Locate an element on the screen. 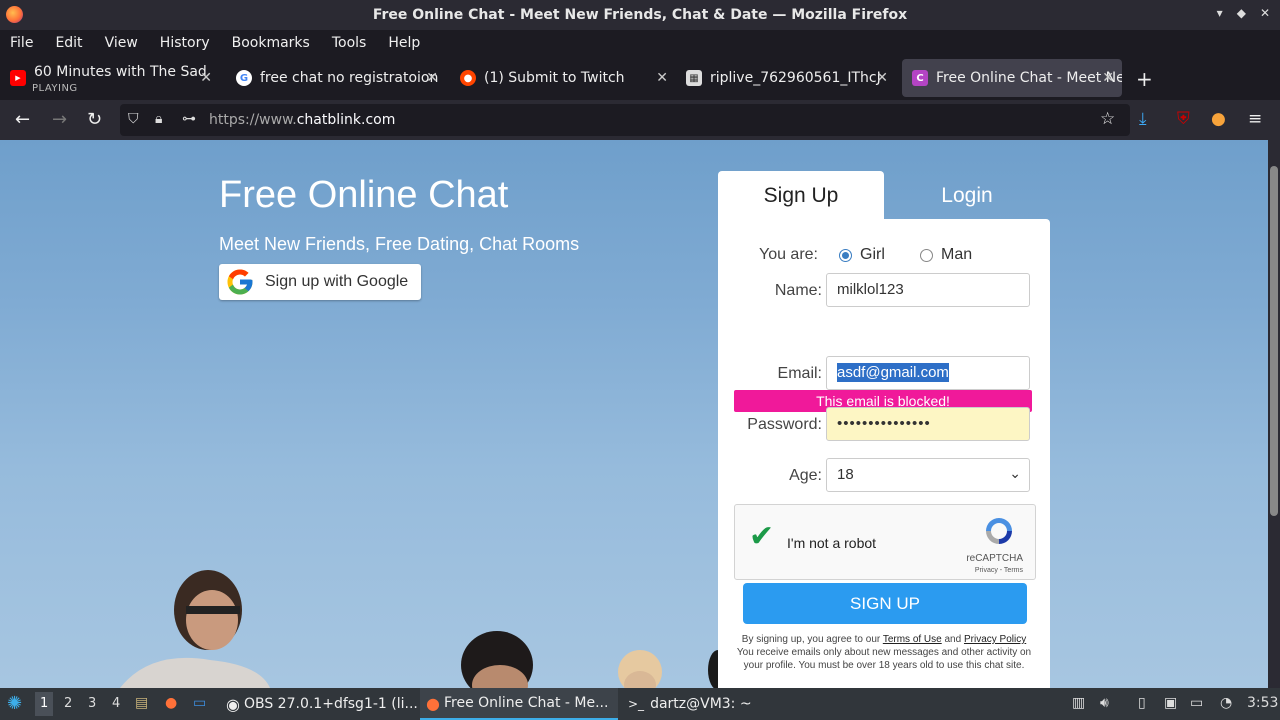  file-manager-icon: ▤ is located at coordinates (141, 703).